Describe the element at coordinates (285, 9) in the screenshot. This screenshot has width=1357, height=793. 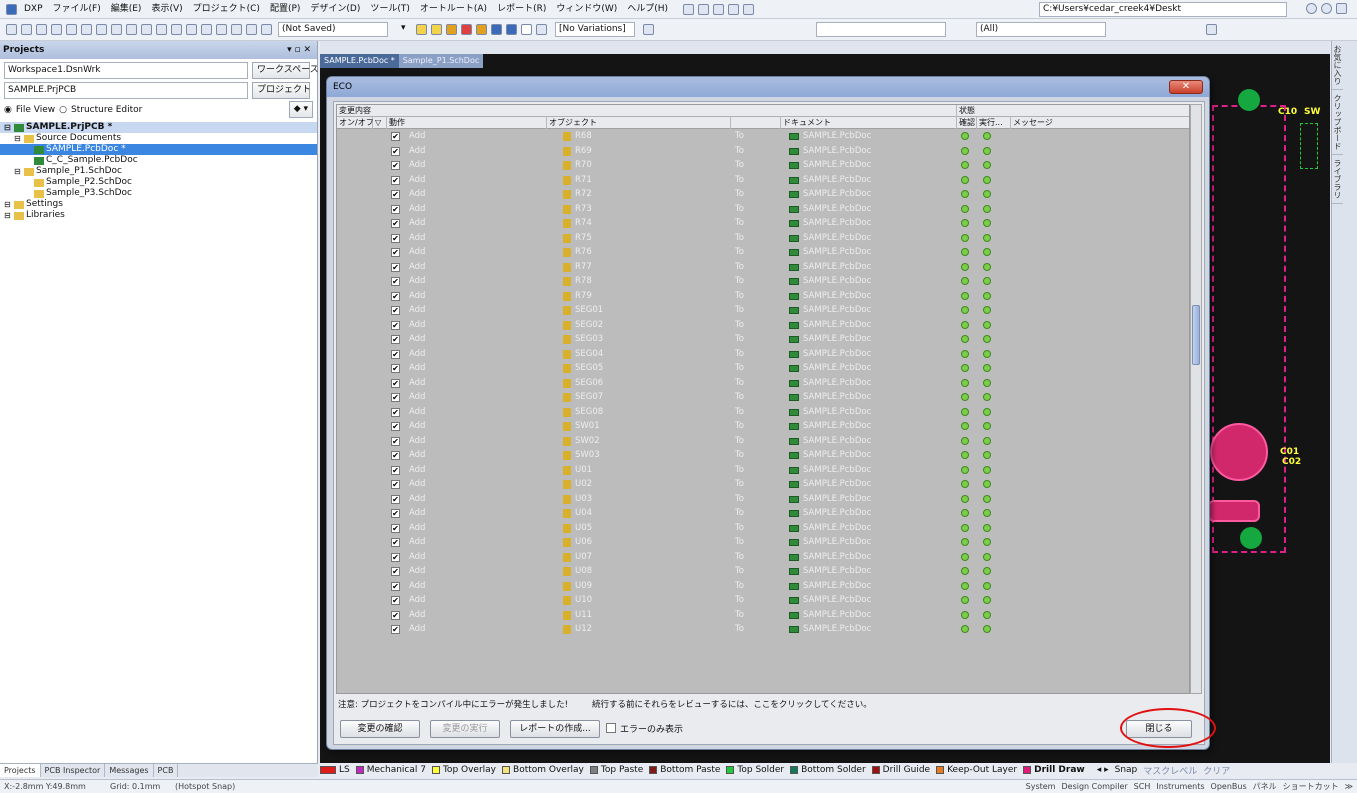
I see `menu-item: 配置(P)` at that location.